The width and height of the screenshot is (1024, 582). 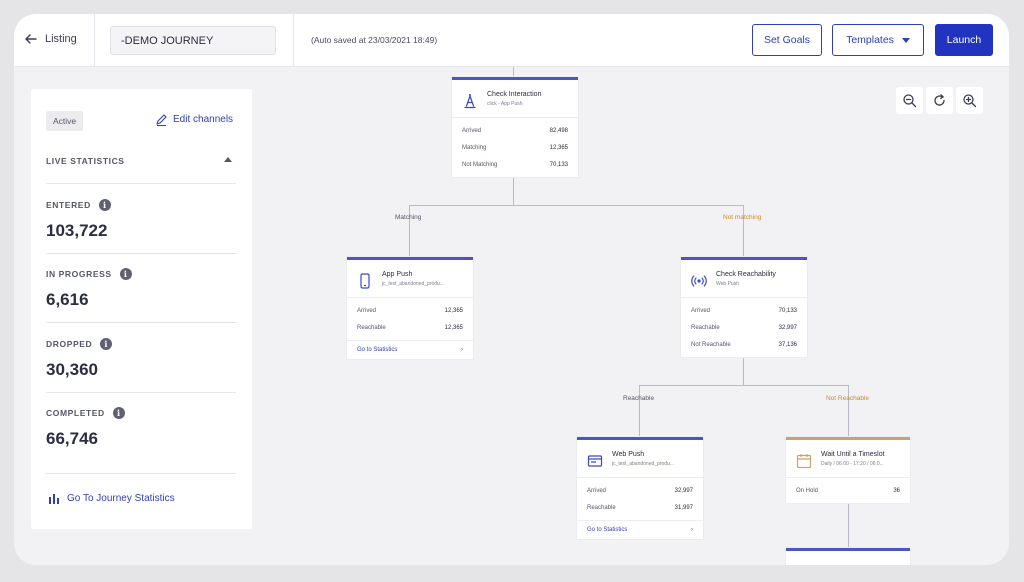 What do you see at coordinates (628, 454) in the screenshot?
I see `node-title: Web Push` at bounding box center [628, 454].